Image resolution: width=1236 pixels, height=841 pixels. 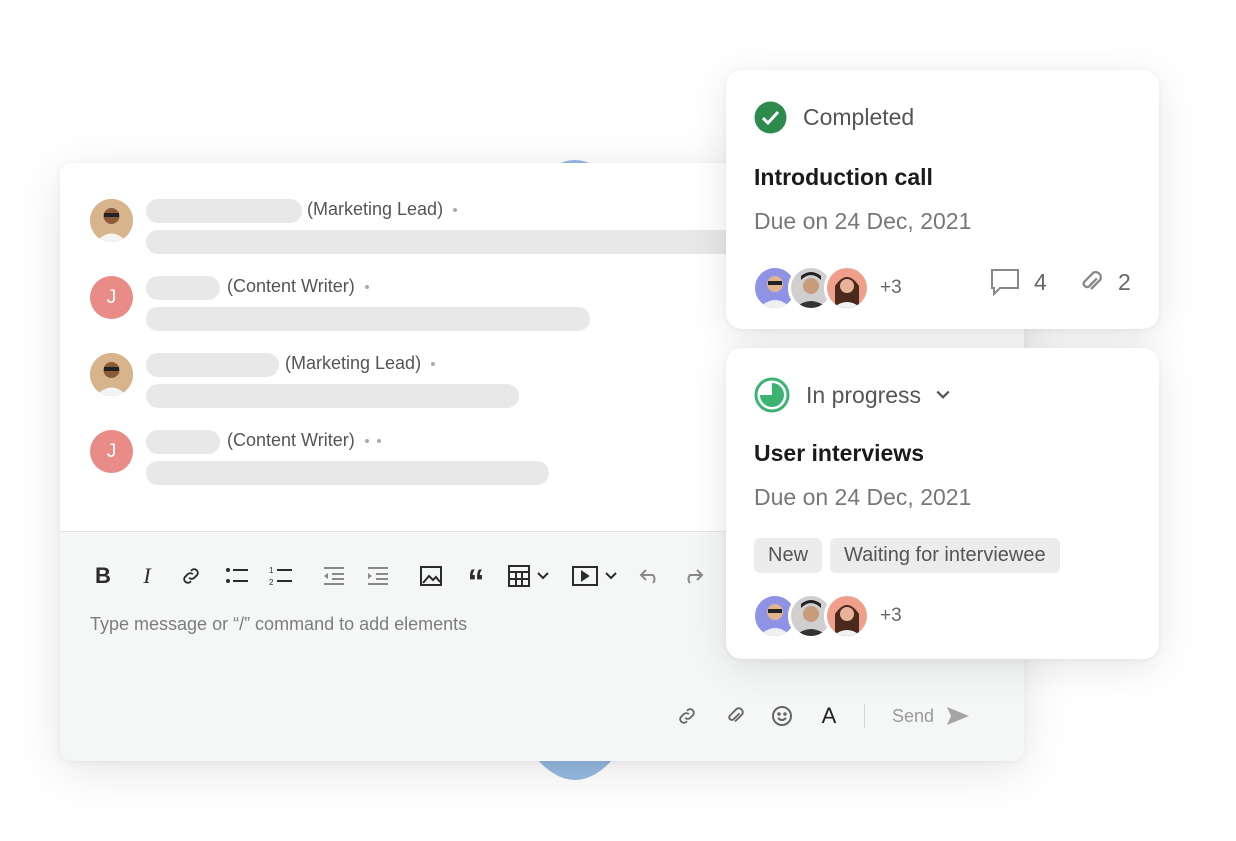 I want to click on tag: New, so click(x=788, y=555).